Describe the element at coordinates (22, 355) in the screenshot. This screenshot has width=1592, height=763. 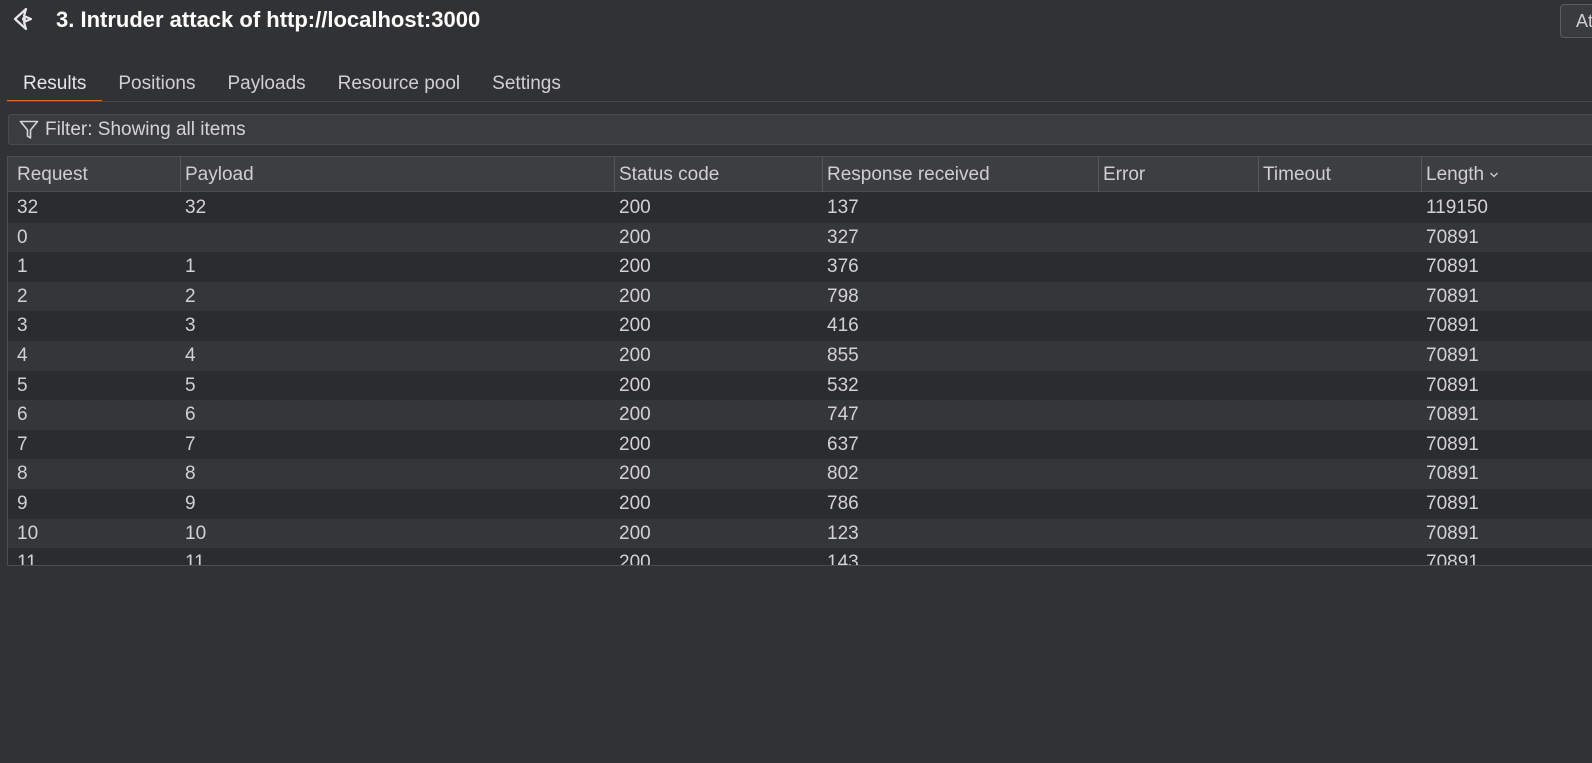
I see `cell-request: 4` at that location.